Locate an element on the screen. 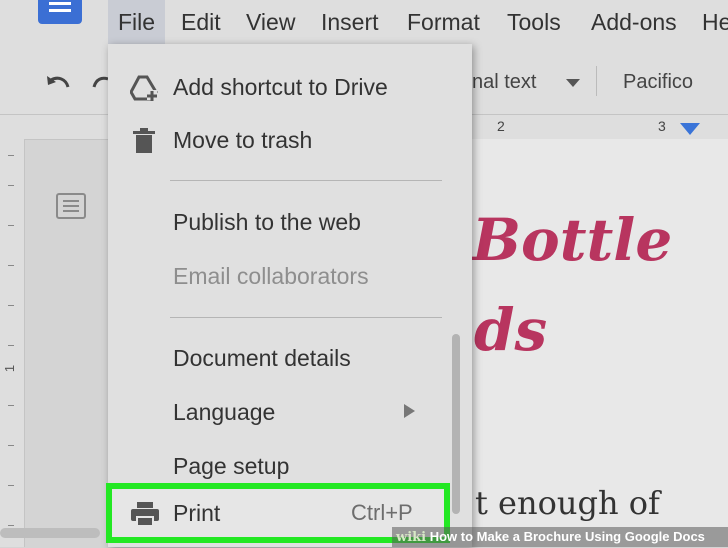 The height and width of the screenshot is (548, 728). menu-view: View is located at coordinates (270, 22).